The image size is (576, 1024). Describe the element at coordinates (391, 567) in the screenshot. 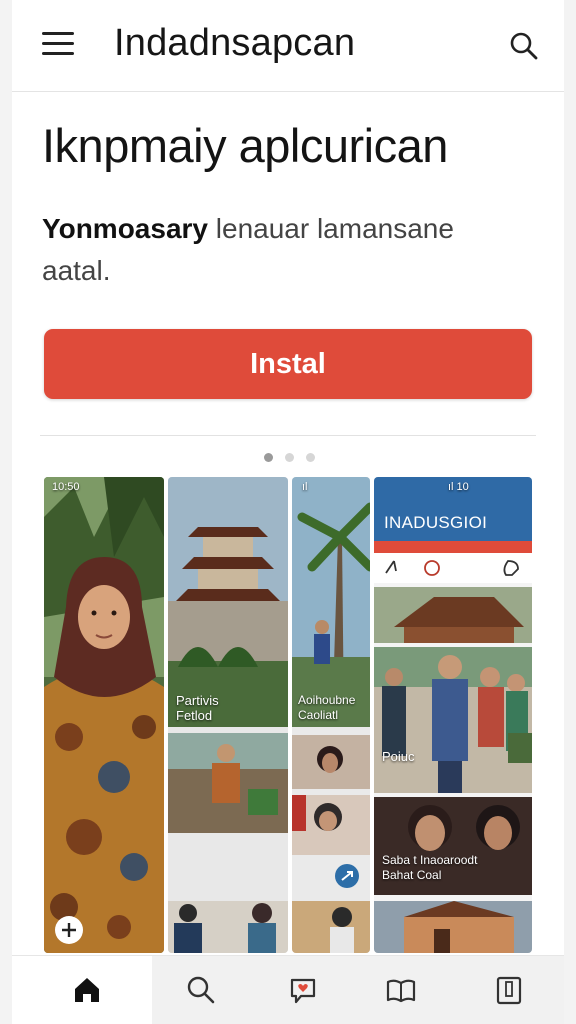

I see `share-icon` at that location.